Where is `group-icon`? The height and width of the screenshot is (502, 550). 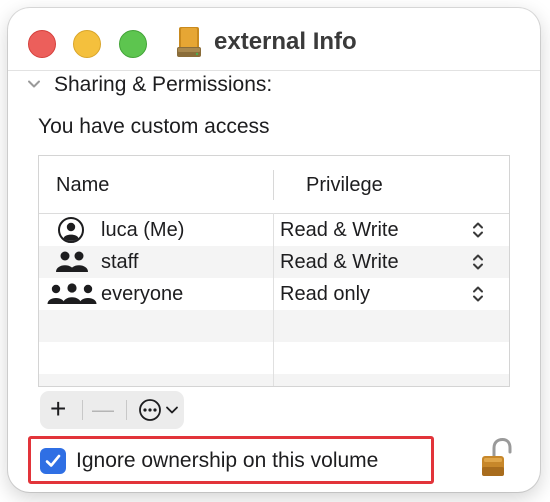 group-icon is located at coordinates (72, 261).